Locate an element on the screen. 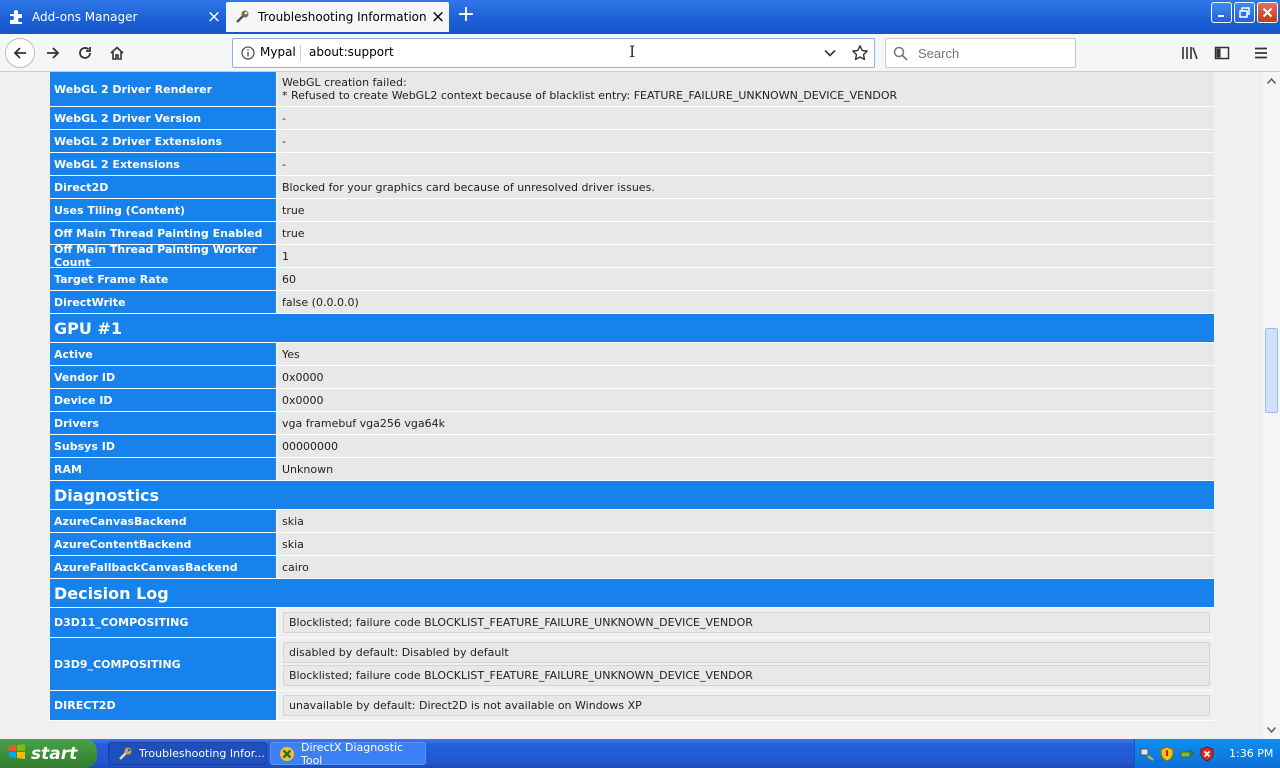 The image size is (1280, 768). row-label: Off Main Thread Painting Enabled is located at coordinates (163, 233).